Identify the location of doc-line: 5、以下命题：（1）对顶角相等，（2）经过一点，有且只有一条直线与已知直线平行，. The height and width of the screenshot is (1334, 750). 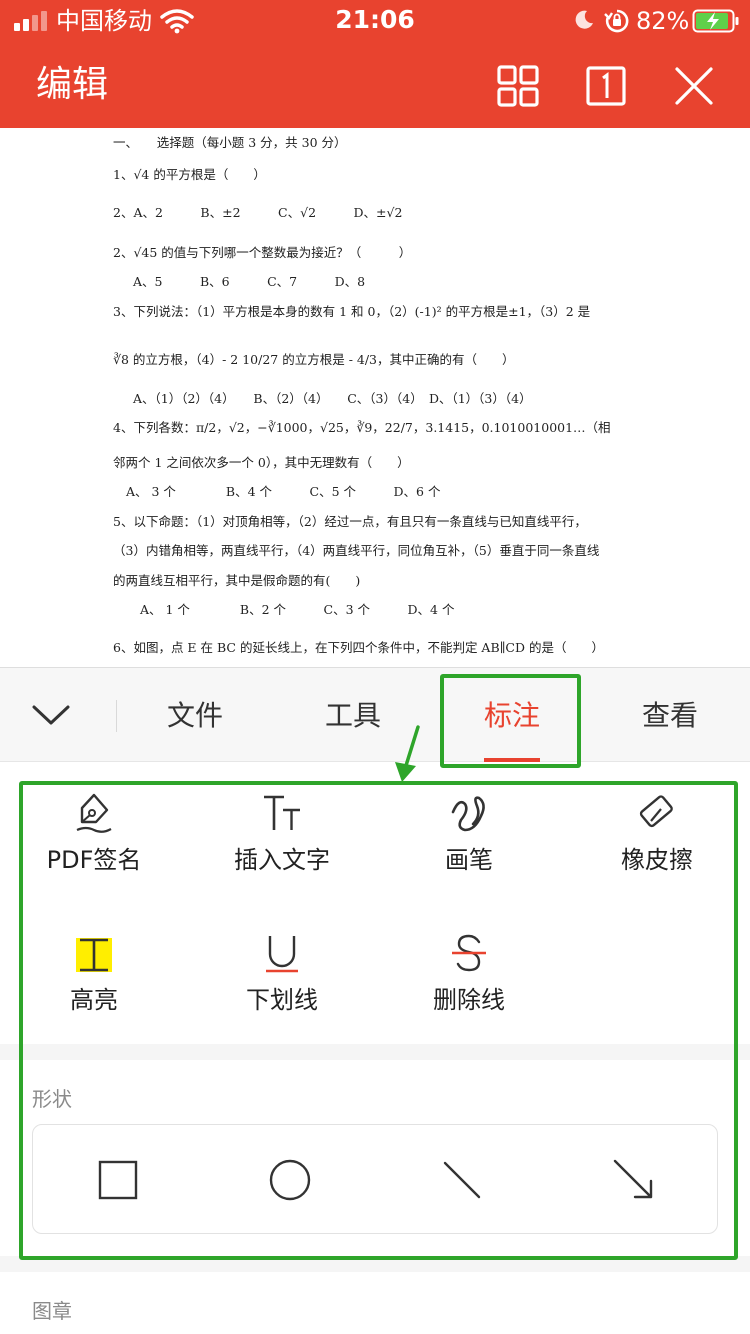
(350, 521).